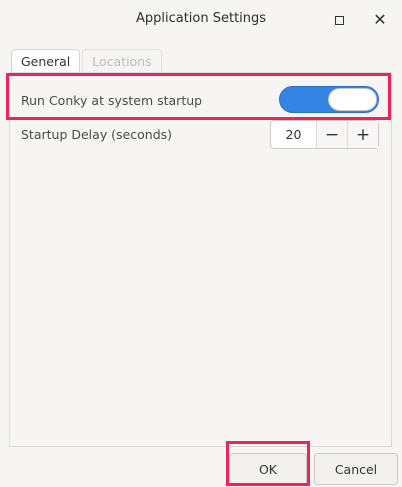 Image resolution: width=402 pixels, height=487 pixels. I want to click on increment-button: +, so click(363, 134).